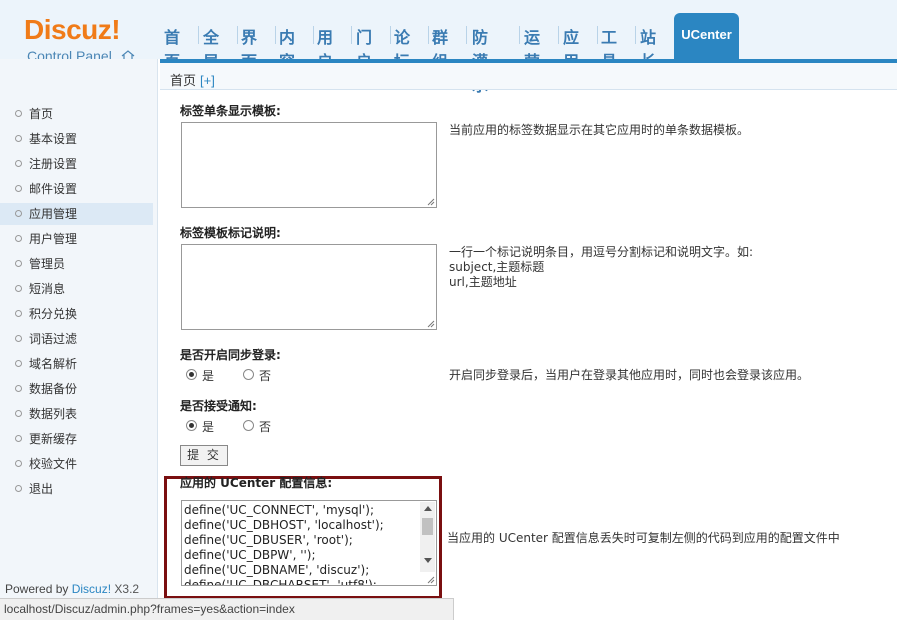  Describe the element at coordinates (256, 483) in the screenshot. I see `ucenter-config-label: 应用的 UCenter 配置信息:` at that location.